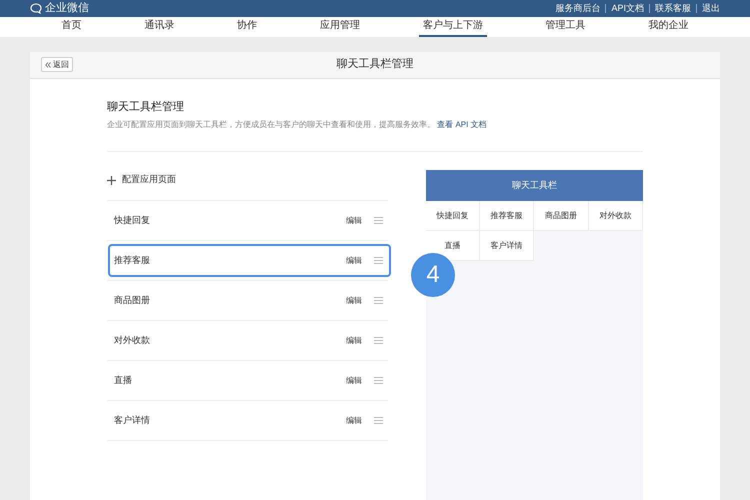 The image size is (750, 500). Describe the element at coordinates (132, 340) in the screenshot. I see `item-name: 对外收款` at that location.